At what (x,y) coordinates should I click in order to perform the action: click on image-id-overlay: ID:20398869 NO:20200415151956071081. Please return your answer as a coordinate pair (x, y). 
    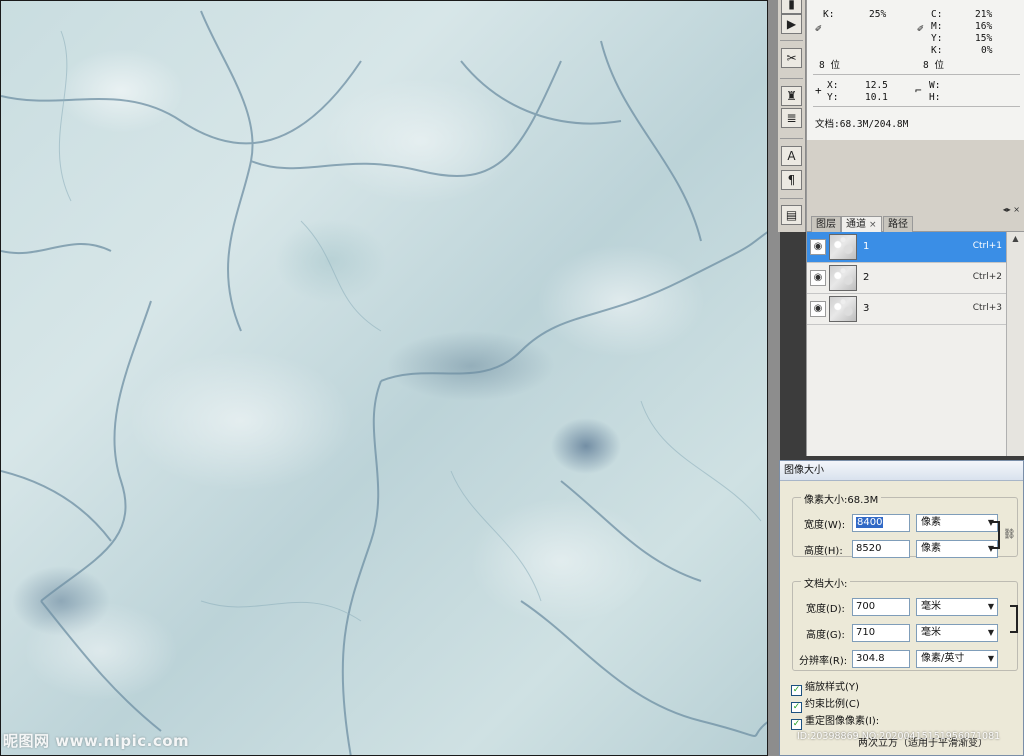
    Looking at the image, I should click on (899, 736).